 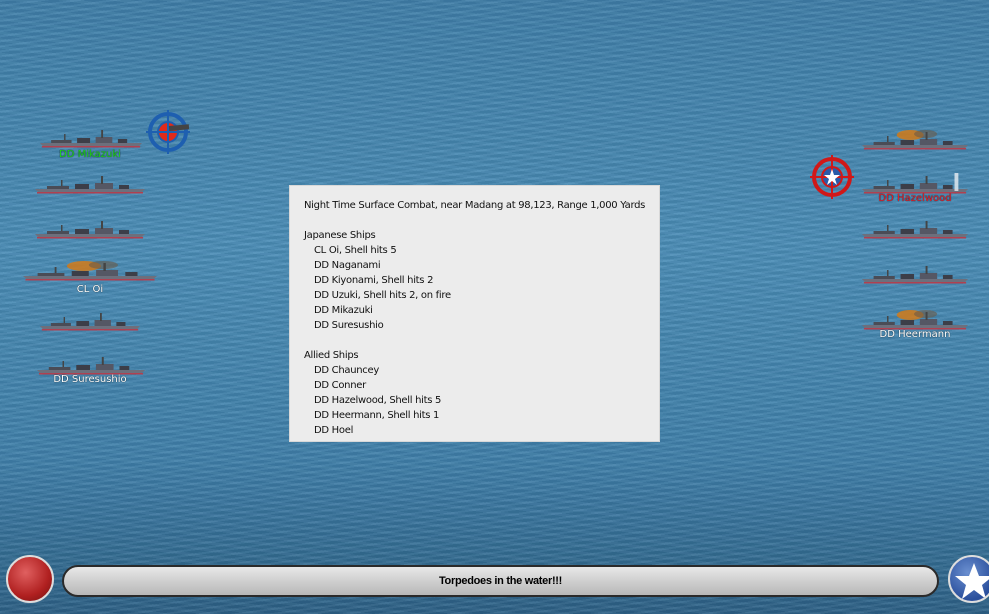 What do you see at coordinates (374, 280) in the screenshot?
I see `report-ship-line: DD Kiyonami, Shell hits 2` at bounding box center [374, 280].